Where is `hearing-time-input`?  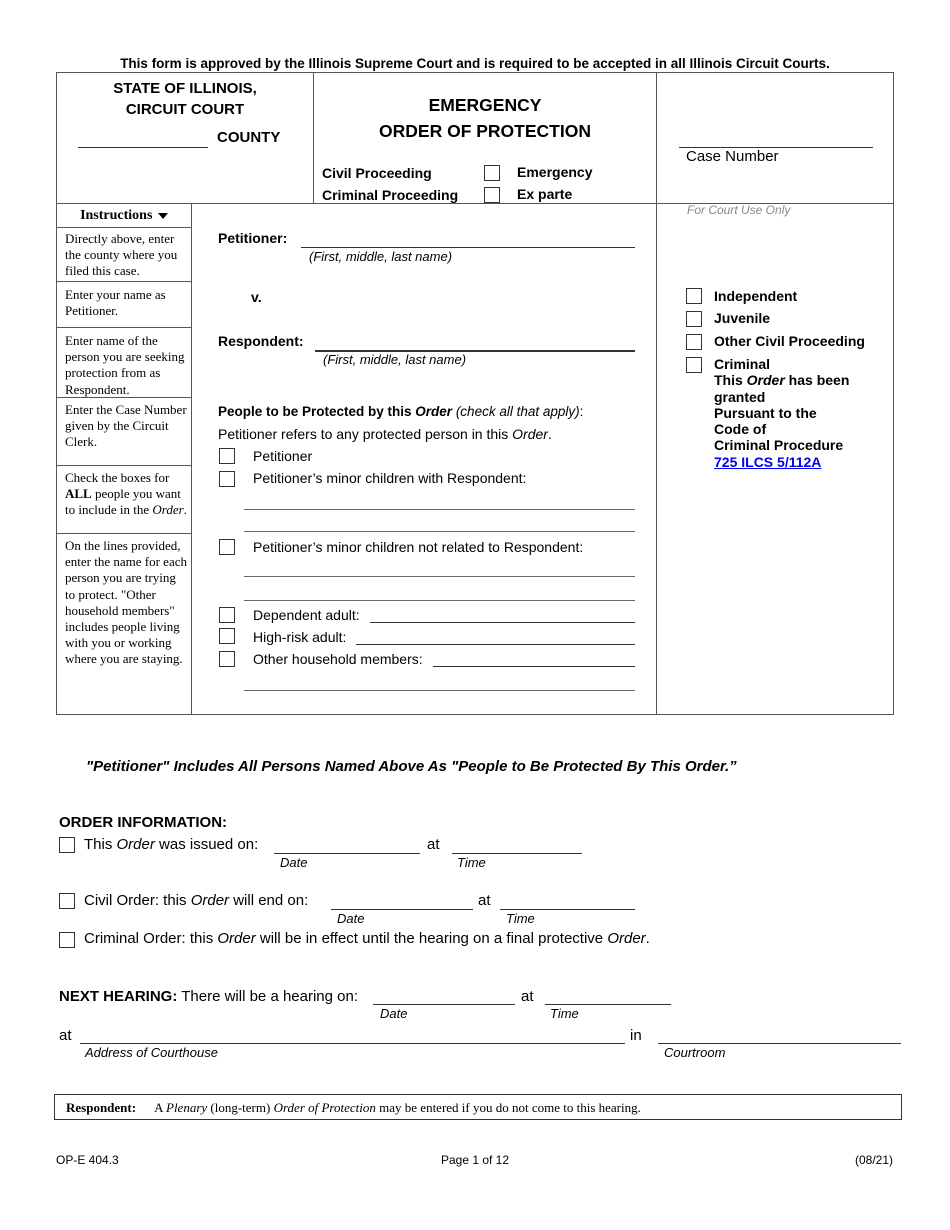
hearing-time-input is located at coordinates (608, 1004).